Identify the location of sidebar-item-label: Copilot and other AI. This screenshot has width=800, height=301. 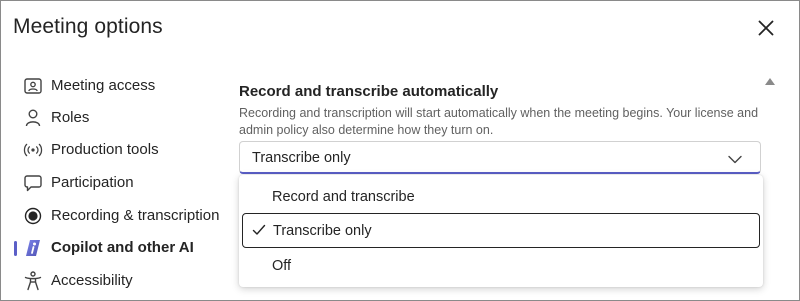
(122, 247).